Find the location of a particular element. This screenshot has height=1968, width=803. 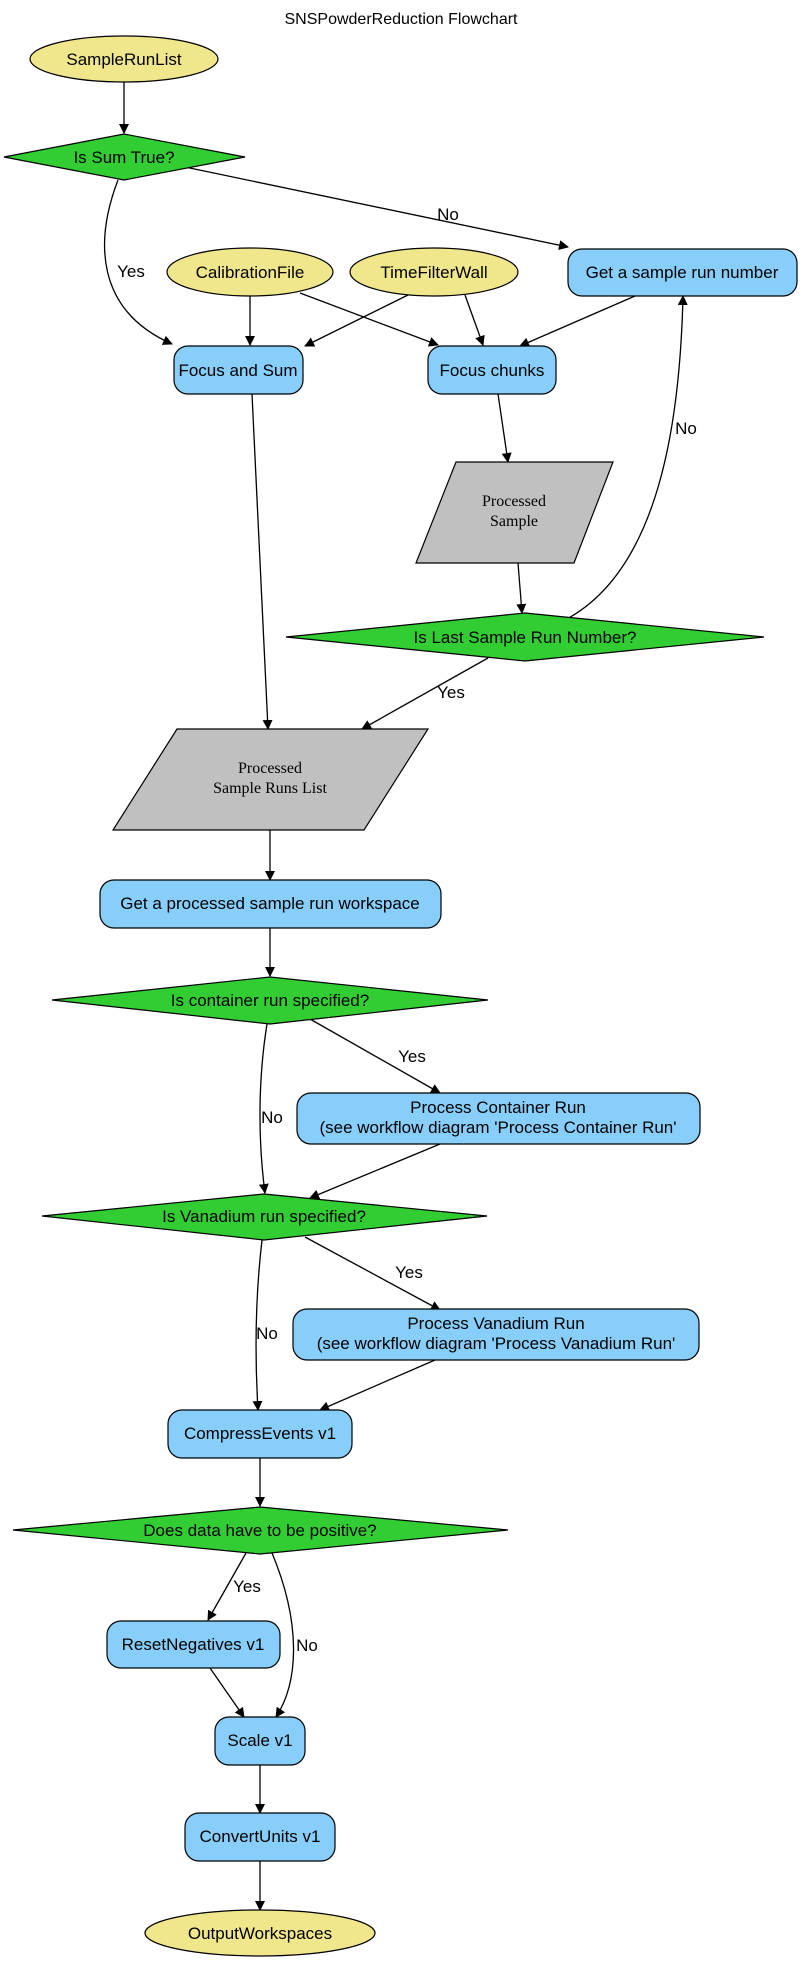

edge-label-last-yes: Yes is located at coordinates (451, 692).